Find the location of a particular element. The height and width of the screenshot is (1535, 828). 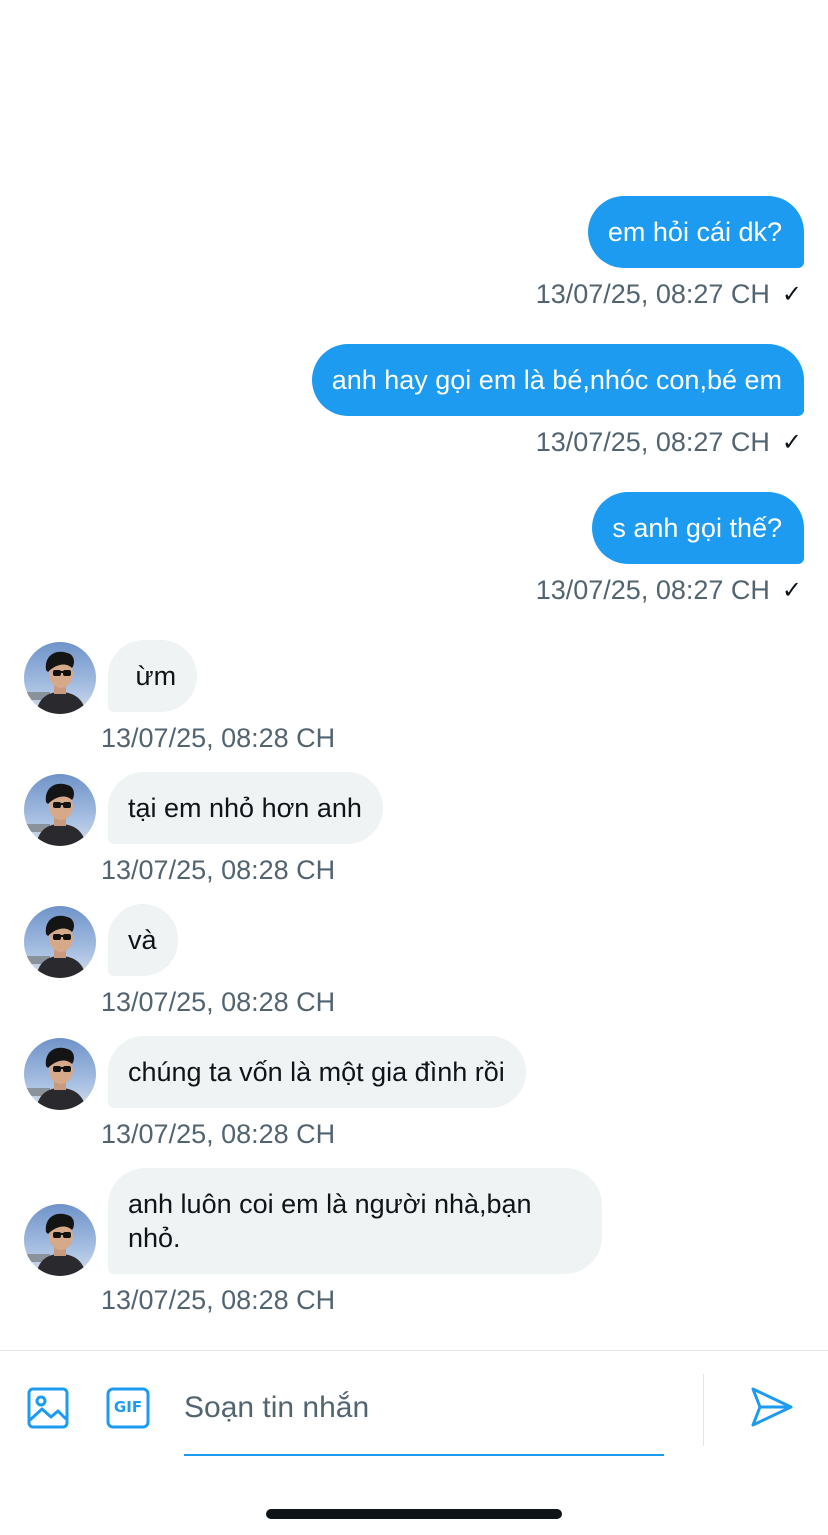

outgoing-message-bubble: s anh gọi thế? is located at coordinates (698, 528).